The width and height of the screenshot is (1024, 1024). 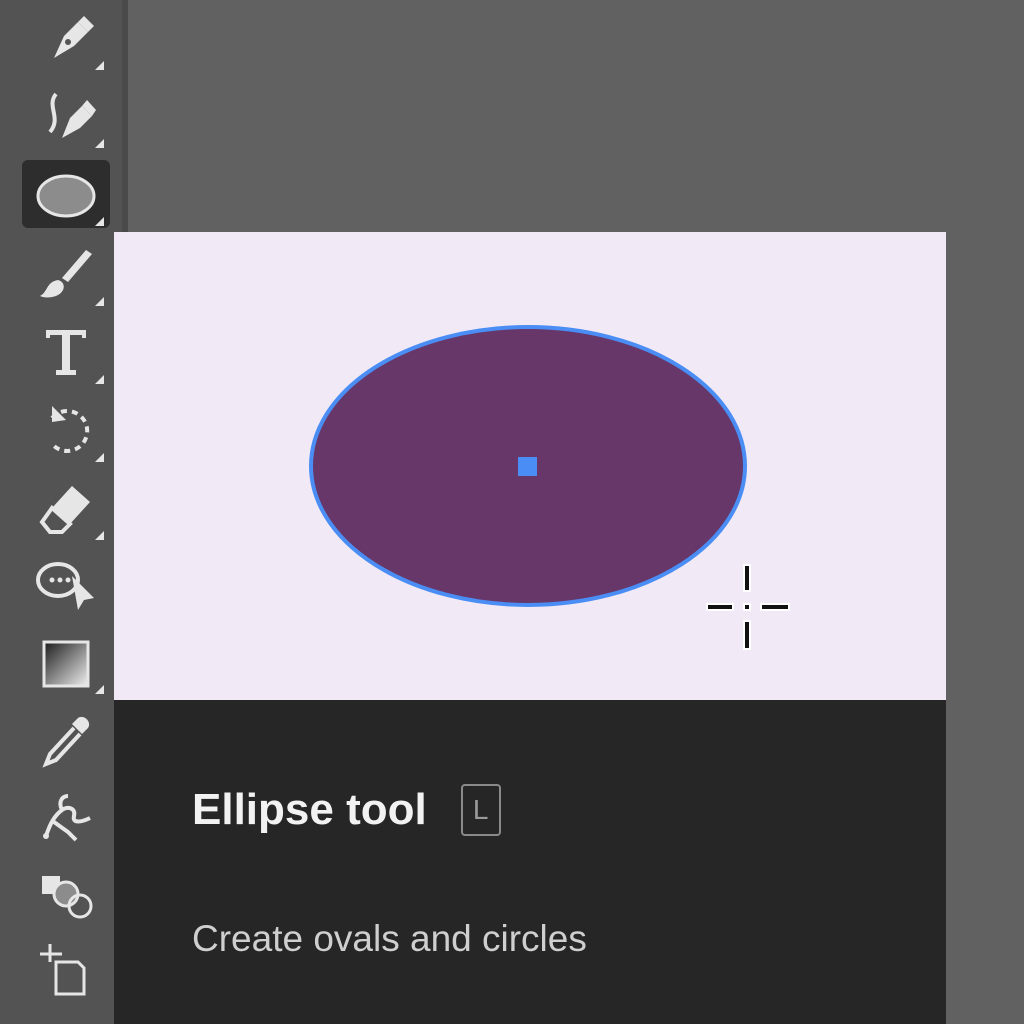 I want to click on shape-builder-tool-button, so click(x=66, y=584).